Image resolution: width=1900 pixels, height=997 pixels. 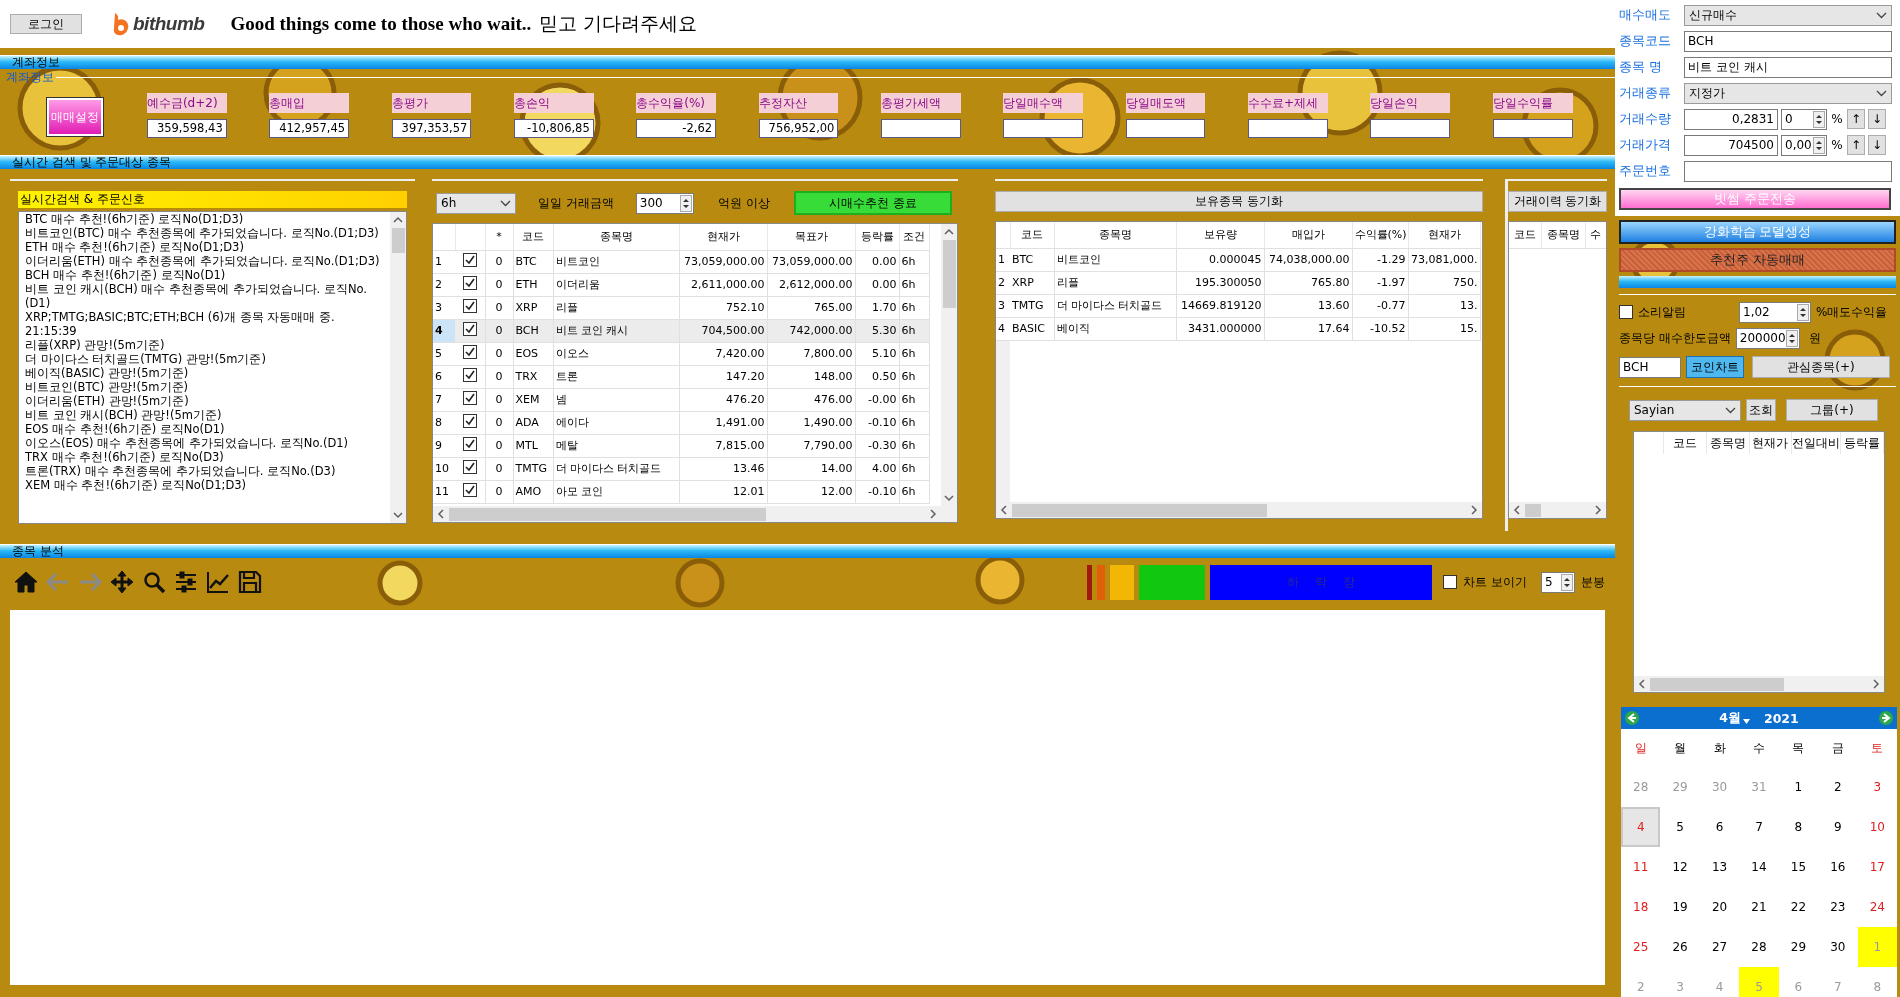 What do you see at coordinates (616, 353) in the screenshot?
I see `table-cell: 이오스` at bounding box center [616, 353].